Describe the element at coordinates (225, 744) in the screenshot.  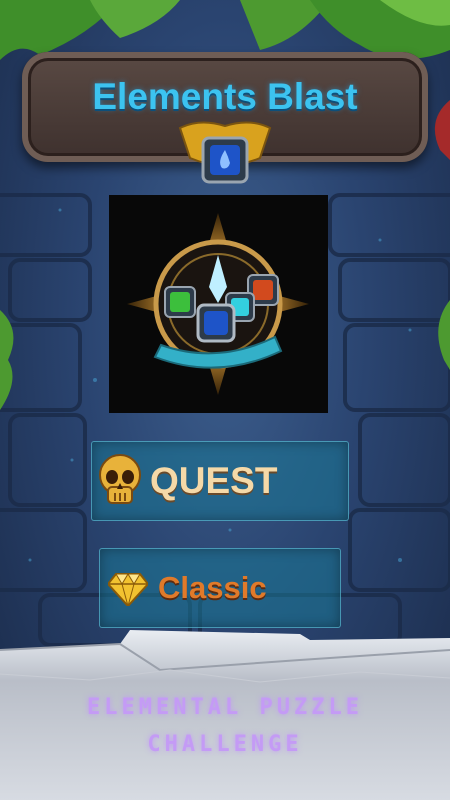
I see `tagline-line2: CHALLENGE` at that location.